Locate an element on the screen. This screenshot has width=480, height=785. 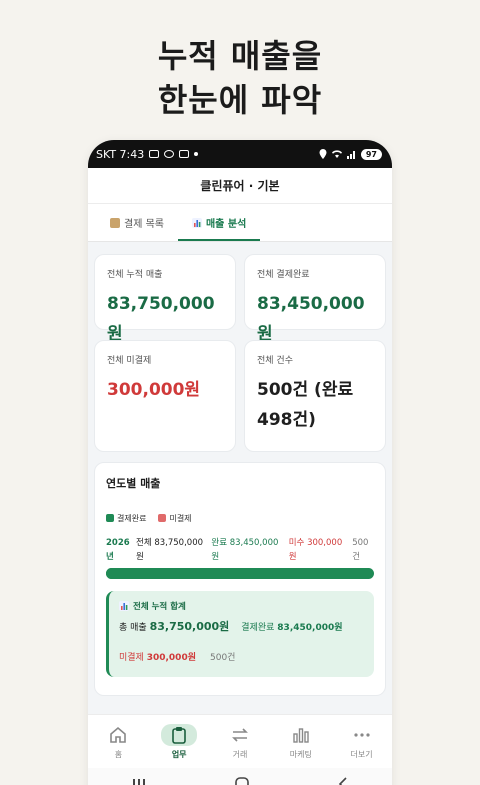
year-count: 500건 is located at coordinates (360, 550).